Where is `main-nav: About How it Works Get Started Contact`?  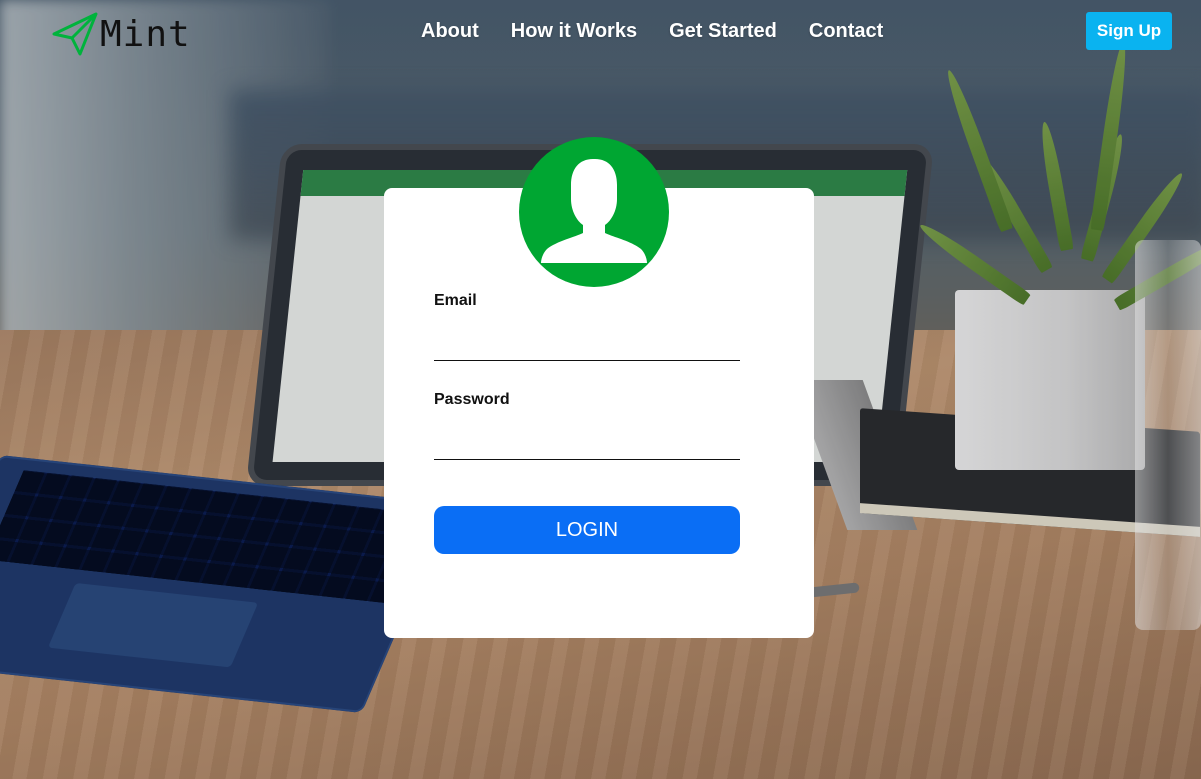
main-nav: About How it Works Get Started Contact is located at coordinates (652, 31).